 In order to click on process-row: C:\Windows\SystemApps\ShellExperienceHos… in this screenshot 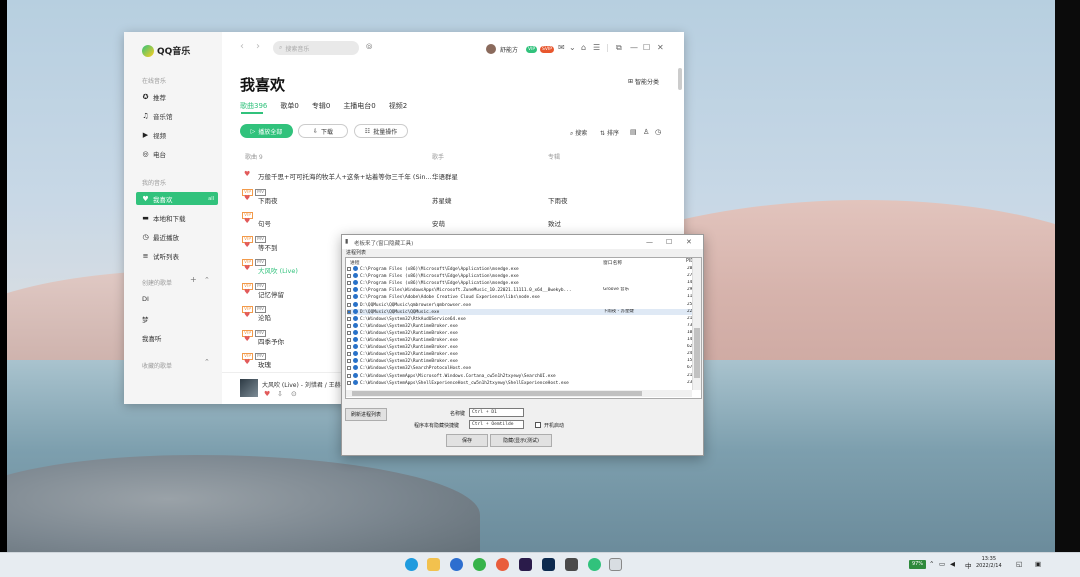, I will do `click(521, 382)`.